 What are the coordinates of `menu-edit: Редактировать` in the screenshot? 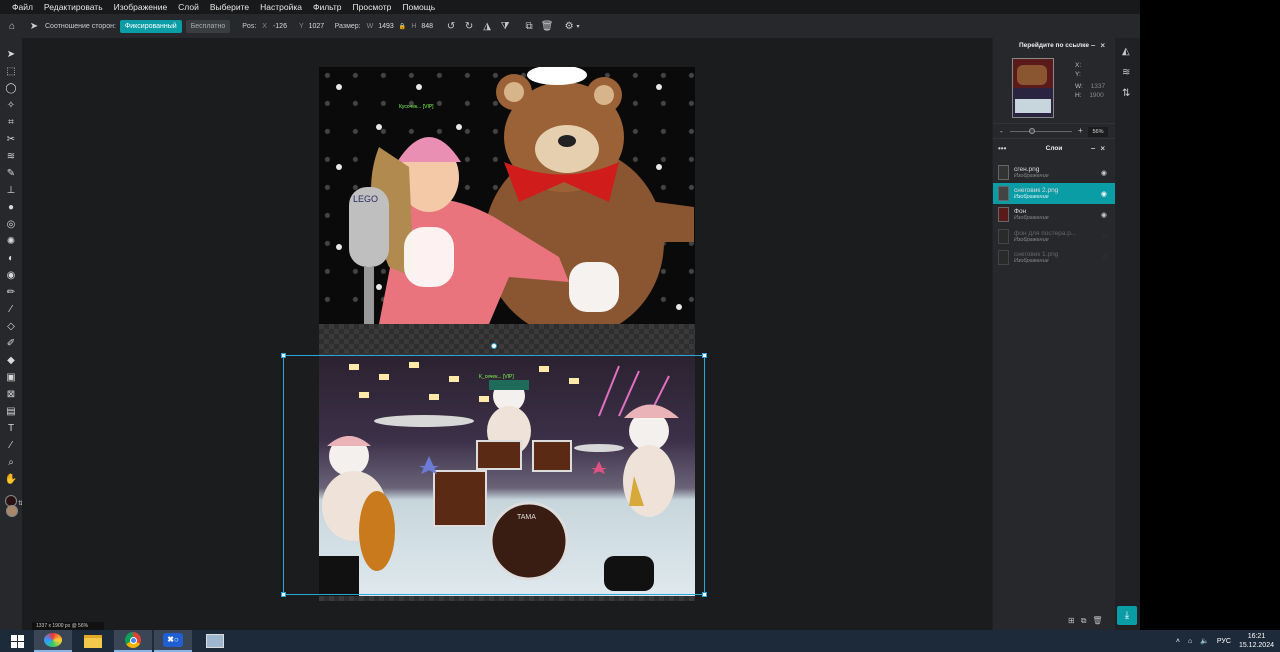 It's located at (73, 7).